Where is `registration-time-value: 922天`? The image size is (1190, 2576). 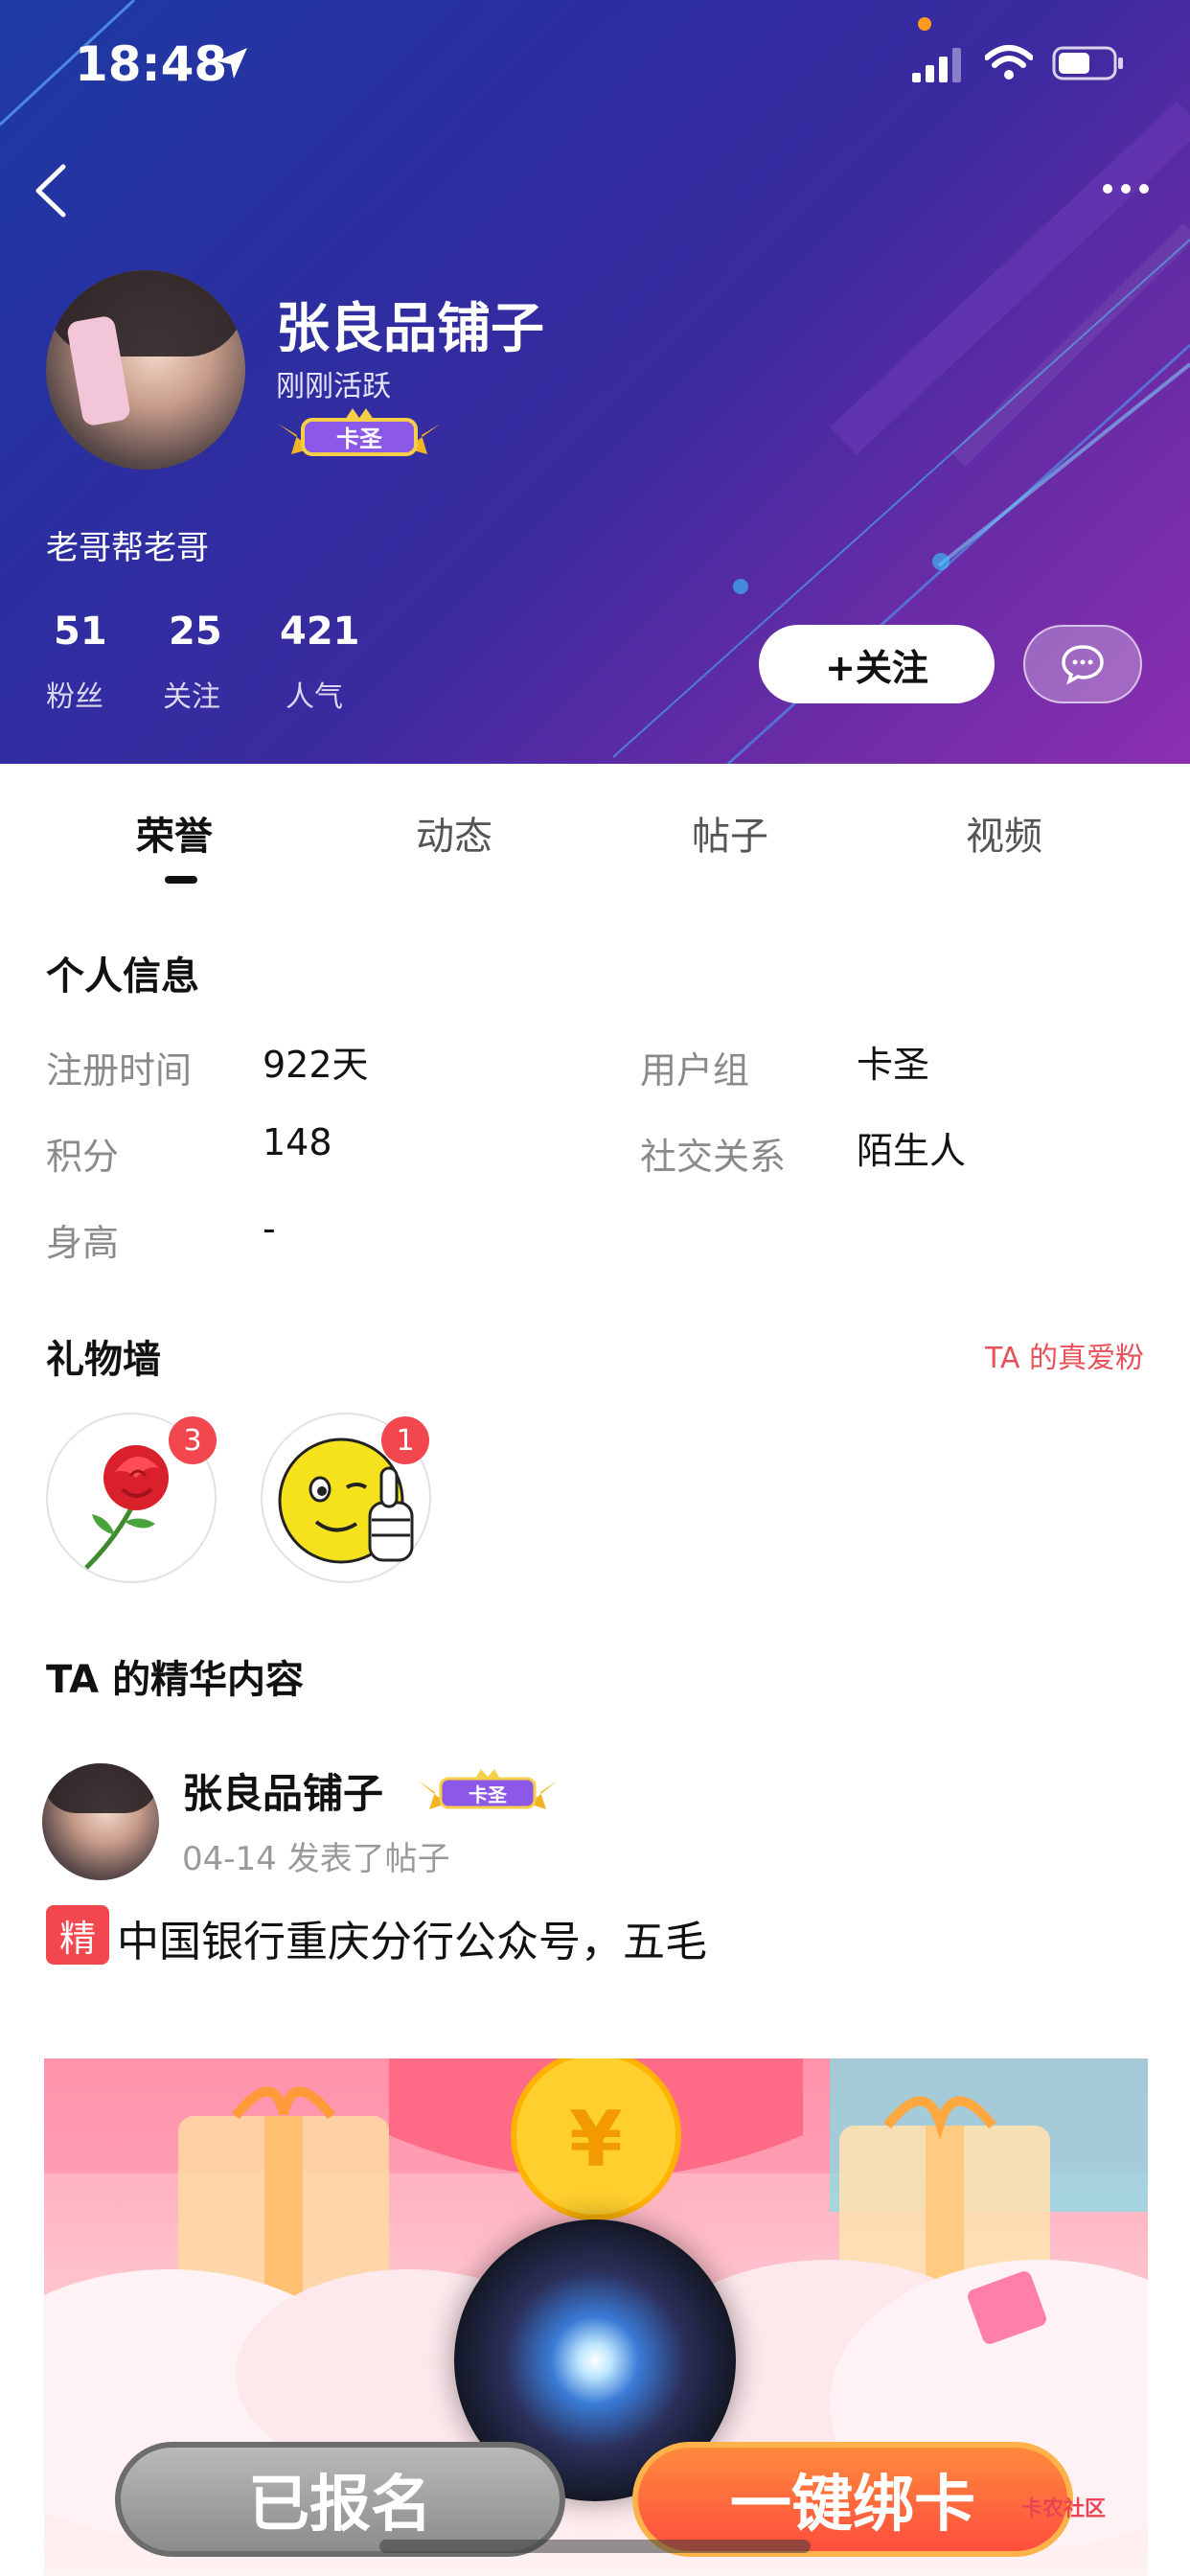
registration-time-value: 922天 is located at coordinates (316, 1065).